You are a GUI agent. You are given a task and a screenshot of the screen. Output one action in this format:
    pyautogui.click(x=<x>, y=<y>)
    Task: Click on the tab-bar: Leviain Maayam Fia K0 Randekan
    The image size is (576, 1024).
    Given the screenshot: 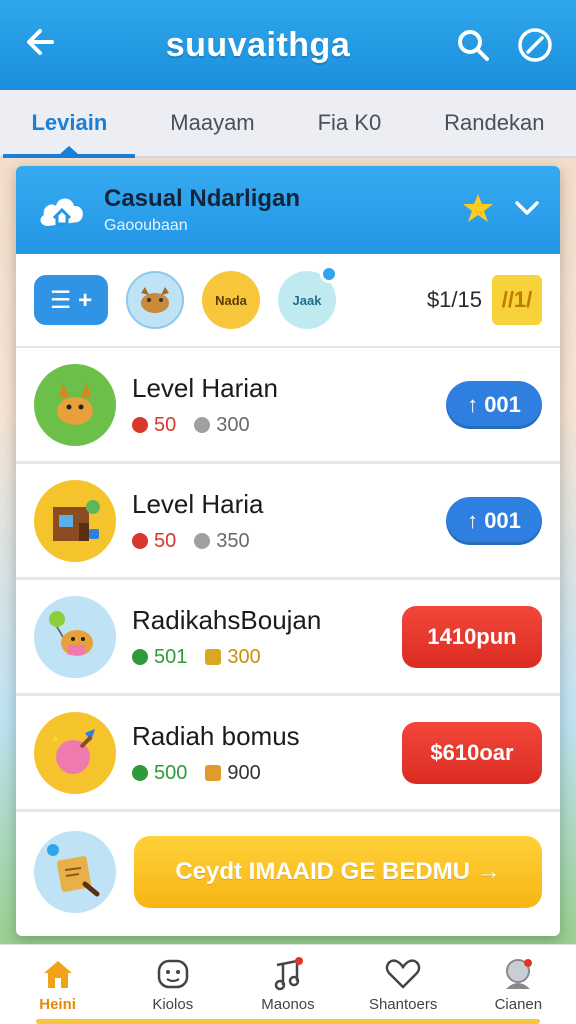 What is the action you would take?
    pyautogui.click(x=288, y=124)
    